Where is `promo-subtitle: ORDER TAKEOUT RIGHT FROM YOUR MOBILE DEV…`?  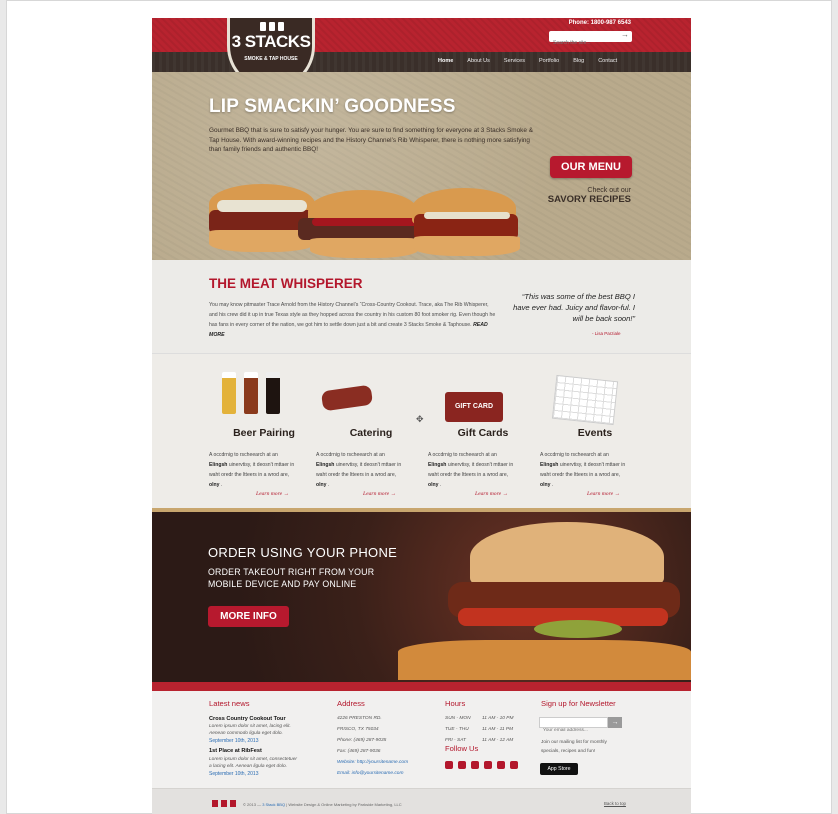
promo-subtitle: ORDER TAKEOUT RIGHT FROM YOUR MOBILE DEV… is located at coordinates (291, 578).